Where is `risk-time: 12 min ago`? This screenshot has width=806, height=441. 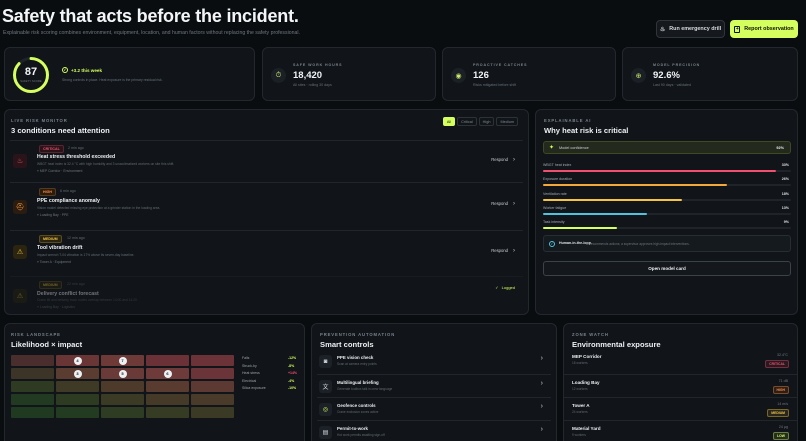 risk-time: 12 min ago is located at coordinates (76, 238).